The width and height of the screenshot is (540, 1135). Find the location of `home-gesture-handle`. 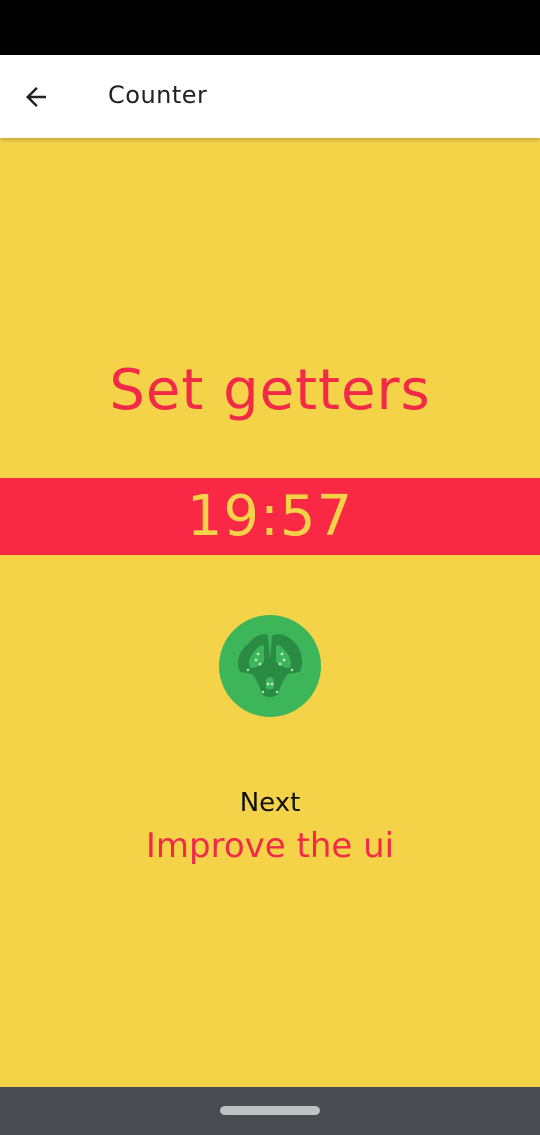

home-gesture-handle is located at coordinates (270, 1110).